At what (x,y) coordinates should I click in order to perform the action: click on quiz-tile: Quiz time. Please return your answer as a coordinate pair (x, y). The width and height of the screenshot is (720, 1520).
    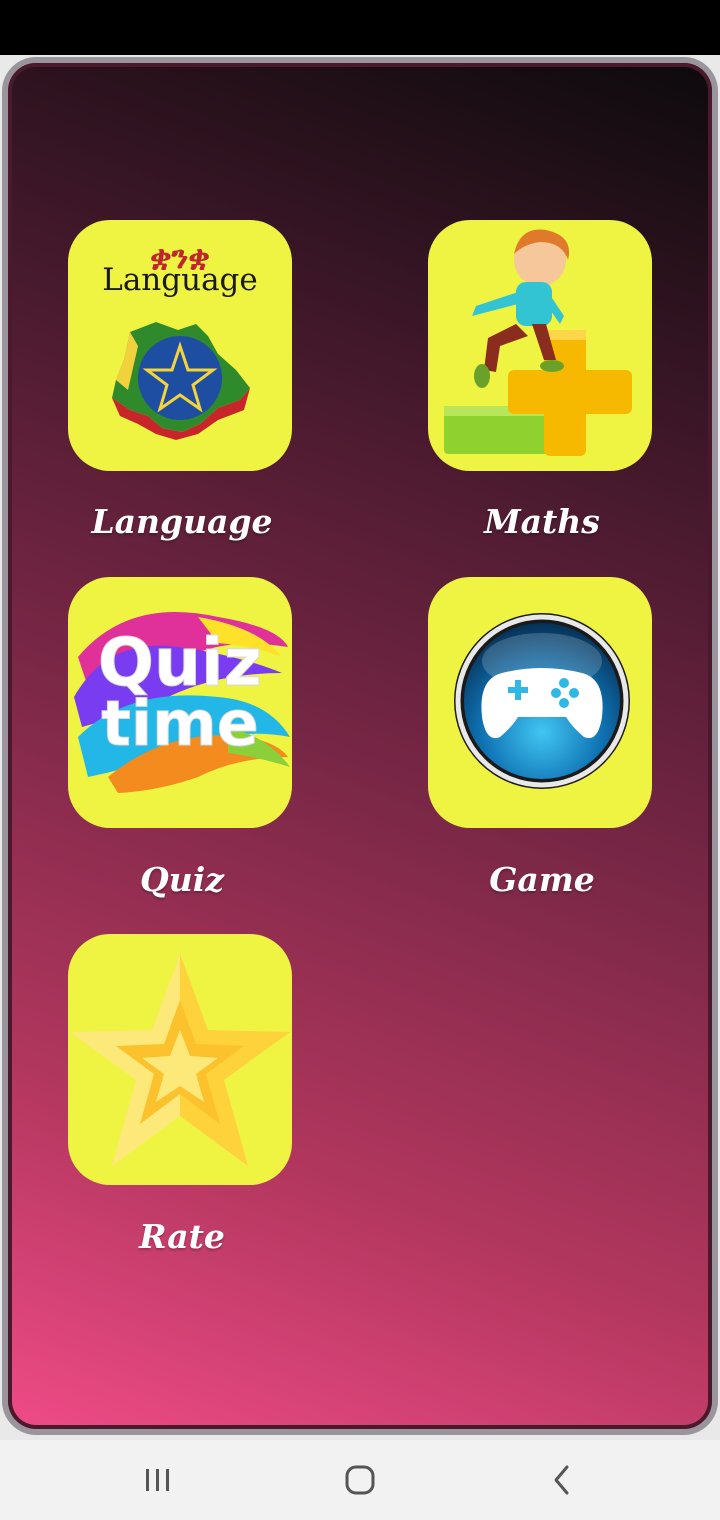
    Looking at the image, I should click on (180, 702).